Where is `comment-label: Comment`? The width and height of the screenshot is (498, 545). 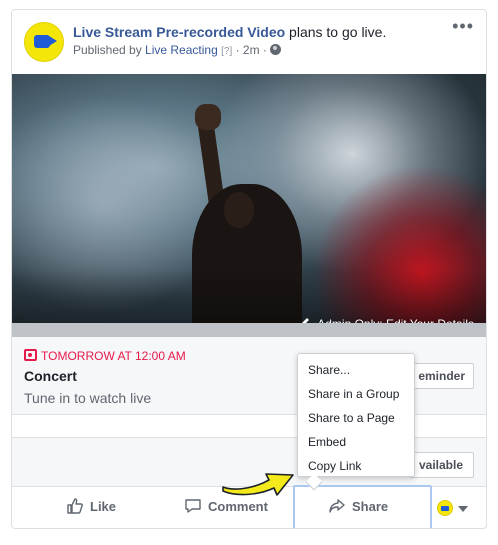 comment-label: Comment is located at coordinates (238, 506).